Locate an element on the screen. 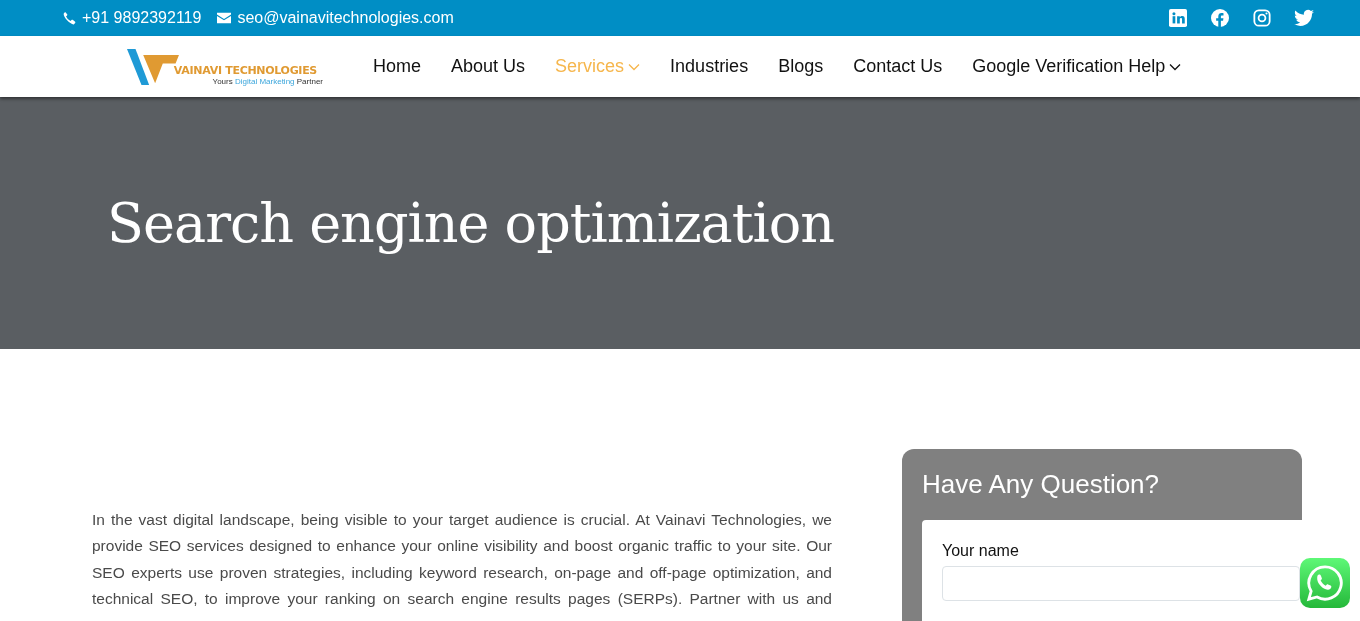 This screenshot has width=1360, height=621. logo-tagline: Yours Digital Marketing Partner is located at coordinates (267, 81).